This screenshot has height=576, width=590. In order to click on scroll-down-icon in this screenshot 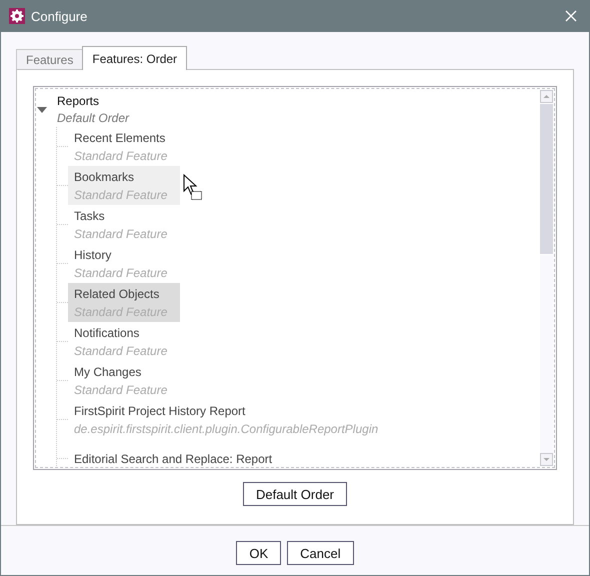, I will do `click(546, 459)`.